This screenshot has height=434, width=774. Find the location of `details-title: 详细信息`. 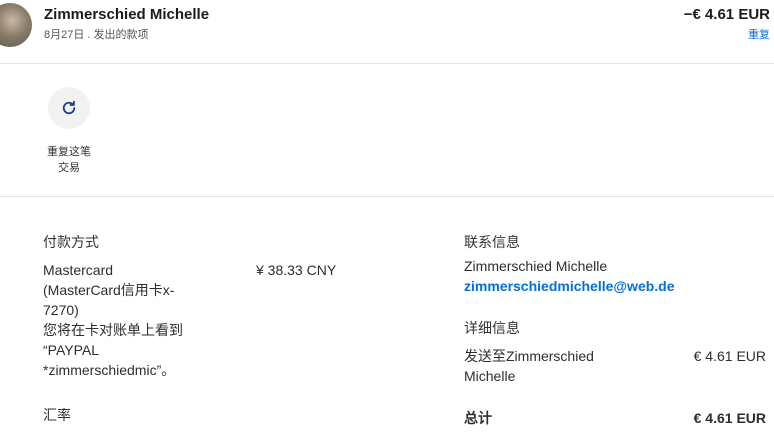

details-title: 详细信息 is located at coordinates (492, 328).